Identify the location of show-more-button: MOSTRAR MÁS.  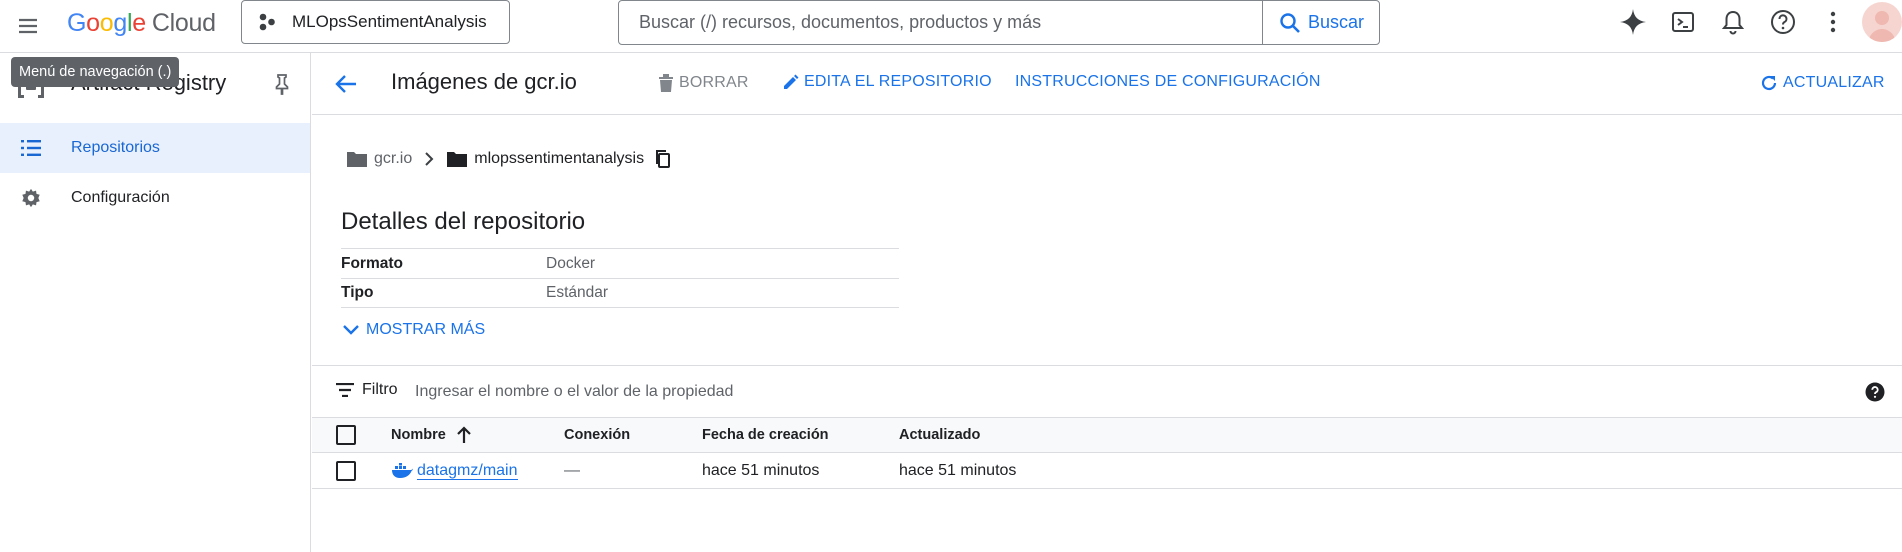
(413, 330).